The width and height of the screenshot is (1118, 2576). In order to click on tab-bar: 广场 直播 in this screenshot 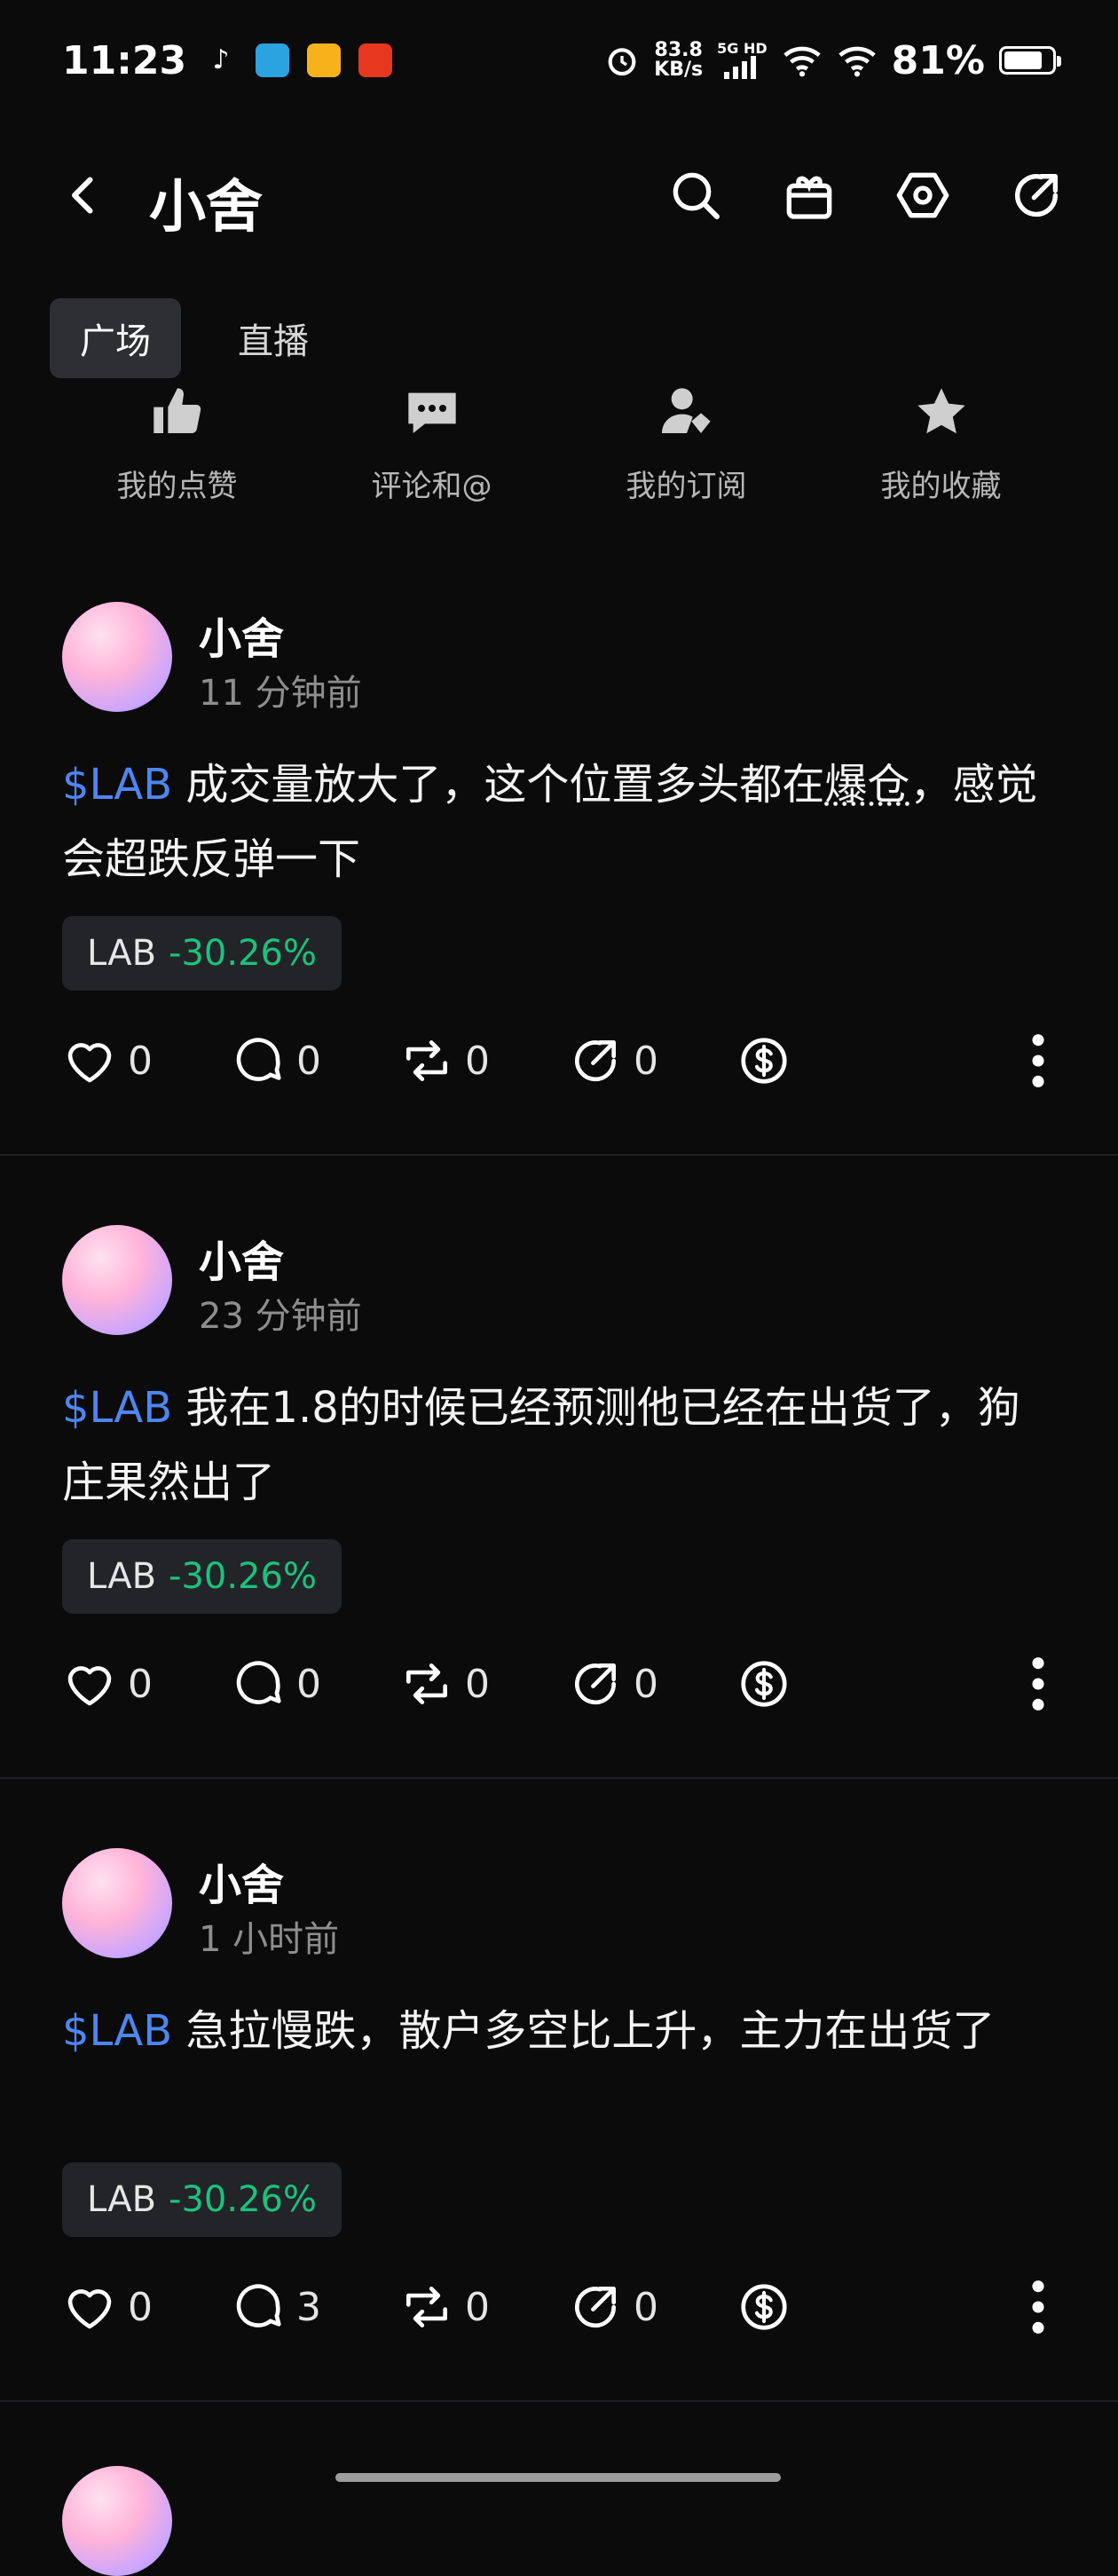, I will do `click(194, 338)`.